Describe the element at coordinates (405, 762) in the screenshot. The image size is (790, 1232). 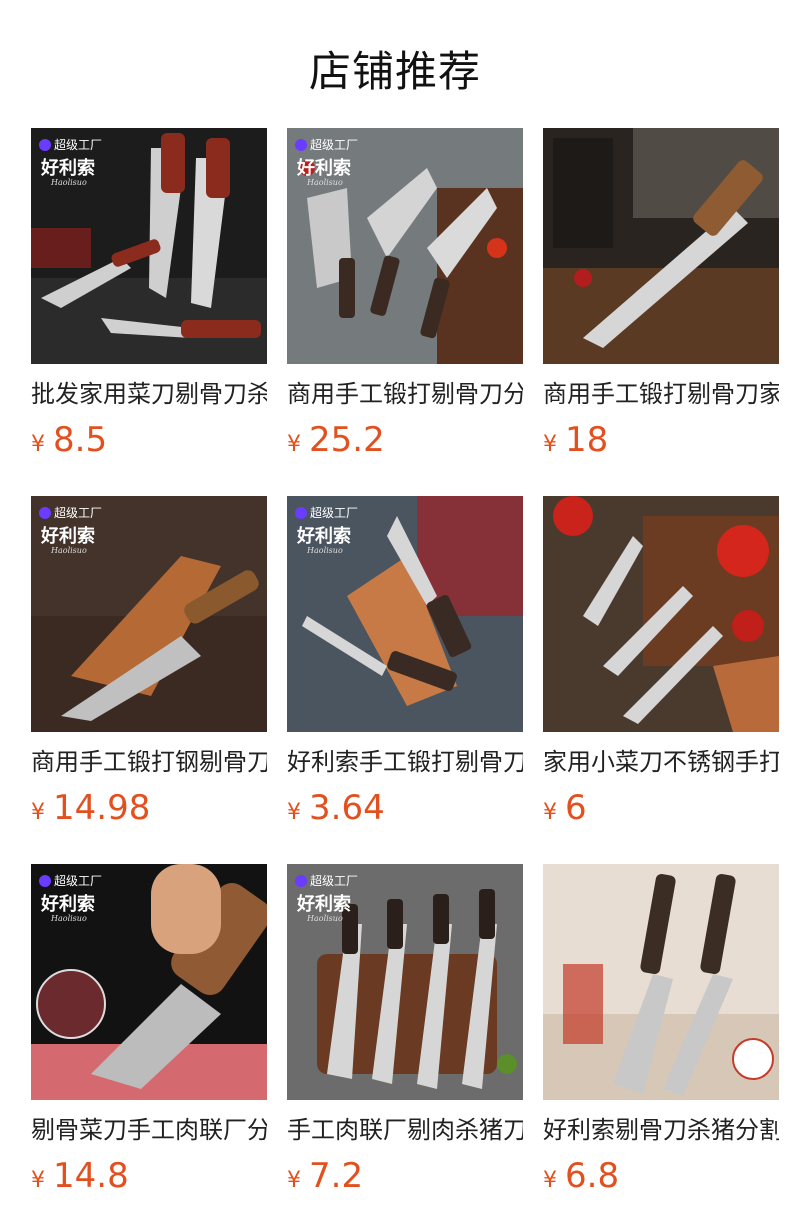
I see `product-title: 好利索手工锻打剔骨刀` at that location.